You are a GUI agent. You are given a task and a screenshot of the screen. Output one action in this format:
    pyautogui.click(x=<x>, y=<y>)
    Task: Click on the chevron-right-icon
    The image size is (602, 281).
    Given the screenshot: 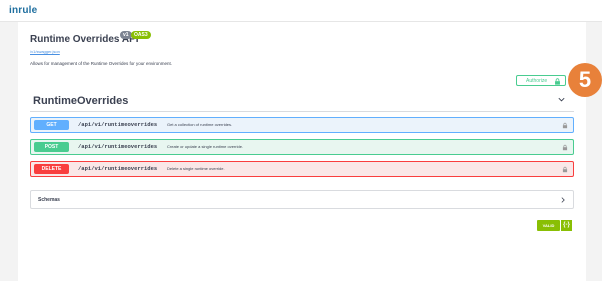 What is the action you would take?
    pyautogui.click(x=563, y=200)
    